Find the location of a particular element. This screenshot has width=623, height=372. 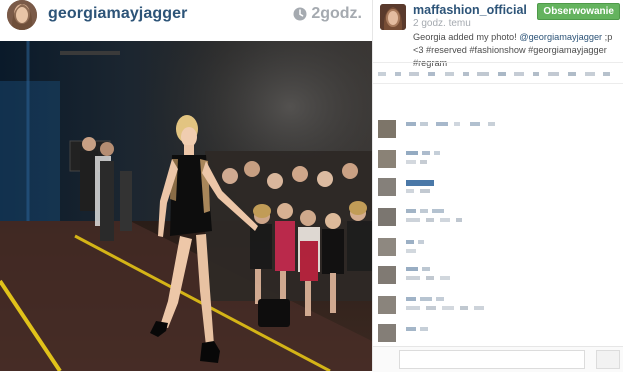

clock-icon is located at coordinates (300, 14).